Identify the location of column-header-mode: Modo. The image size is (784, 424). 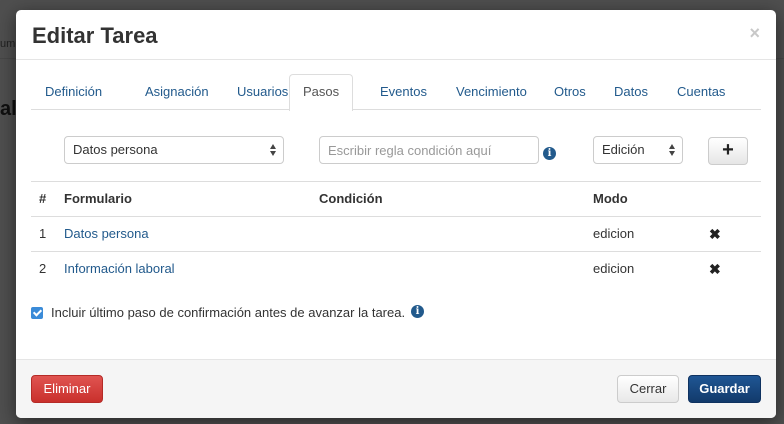
(610, 198).